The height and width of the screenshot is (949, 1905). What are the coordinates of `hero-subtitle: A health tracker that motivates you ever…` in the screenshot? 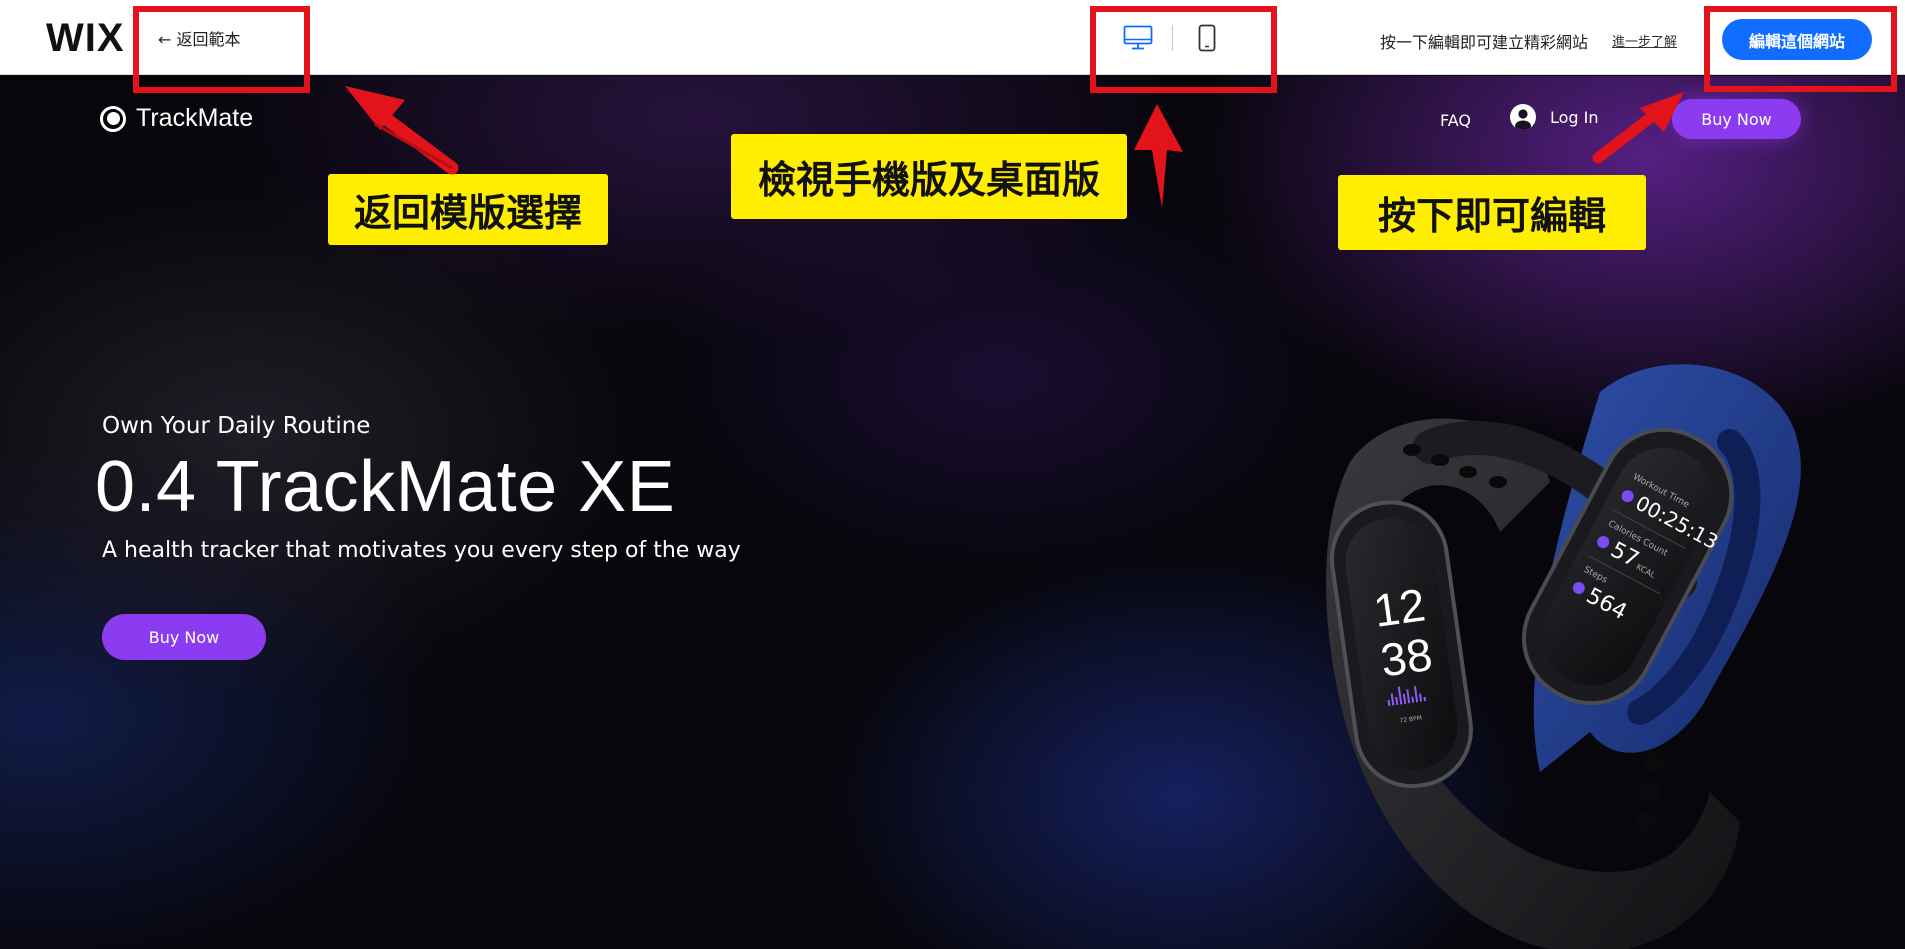 It's located at (421, 550).